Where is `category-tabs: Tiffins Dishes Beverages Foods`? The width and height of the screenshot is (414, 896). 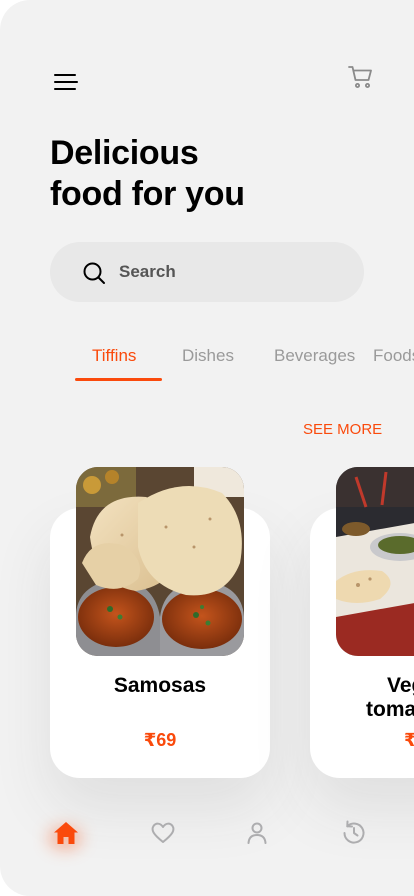
category-tabs: Tiffins Dishes Beverages Foods is located at coordinates (207, 366).